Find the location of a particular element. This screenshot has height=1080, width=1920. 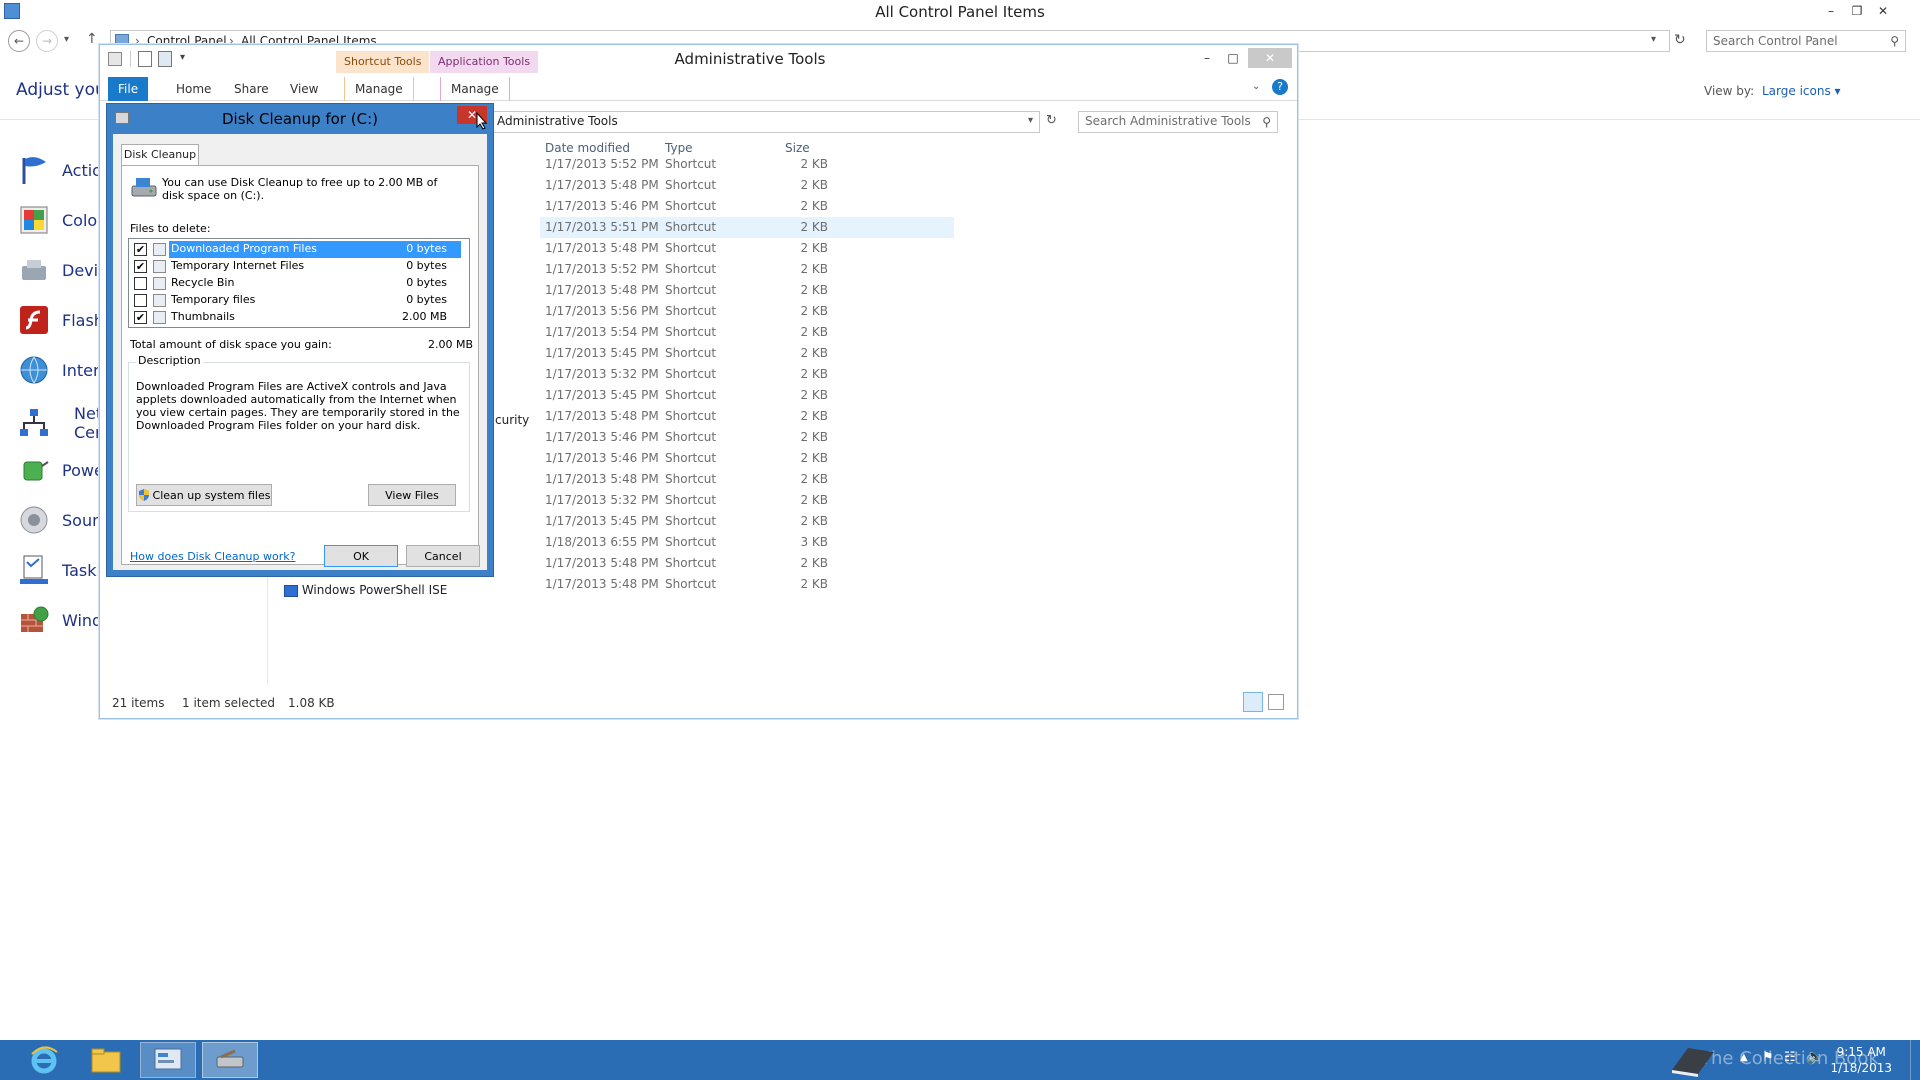

cp-item-power-options: Powe is located at coordinates (63, 470).